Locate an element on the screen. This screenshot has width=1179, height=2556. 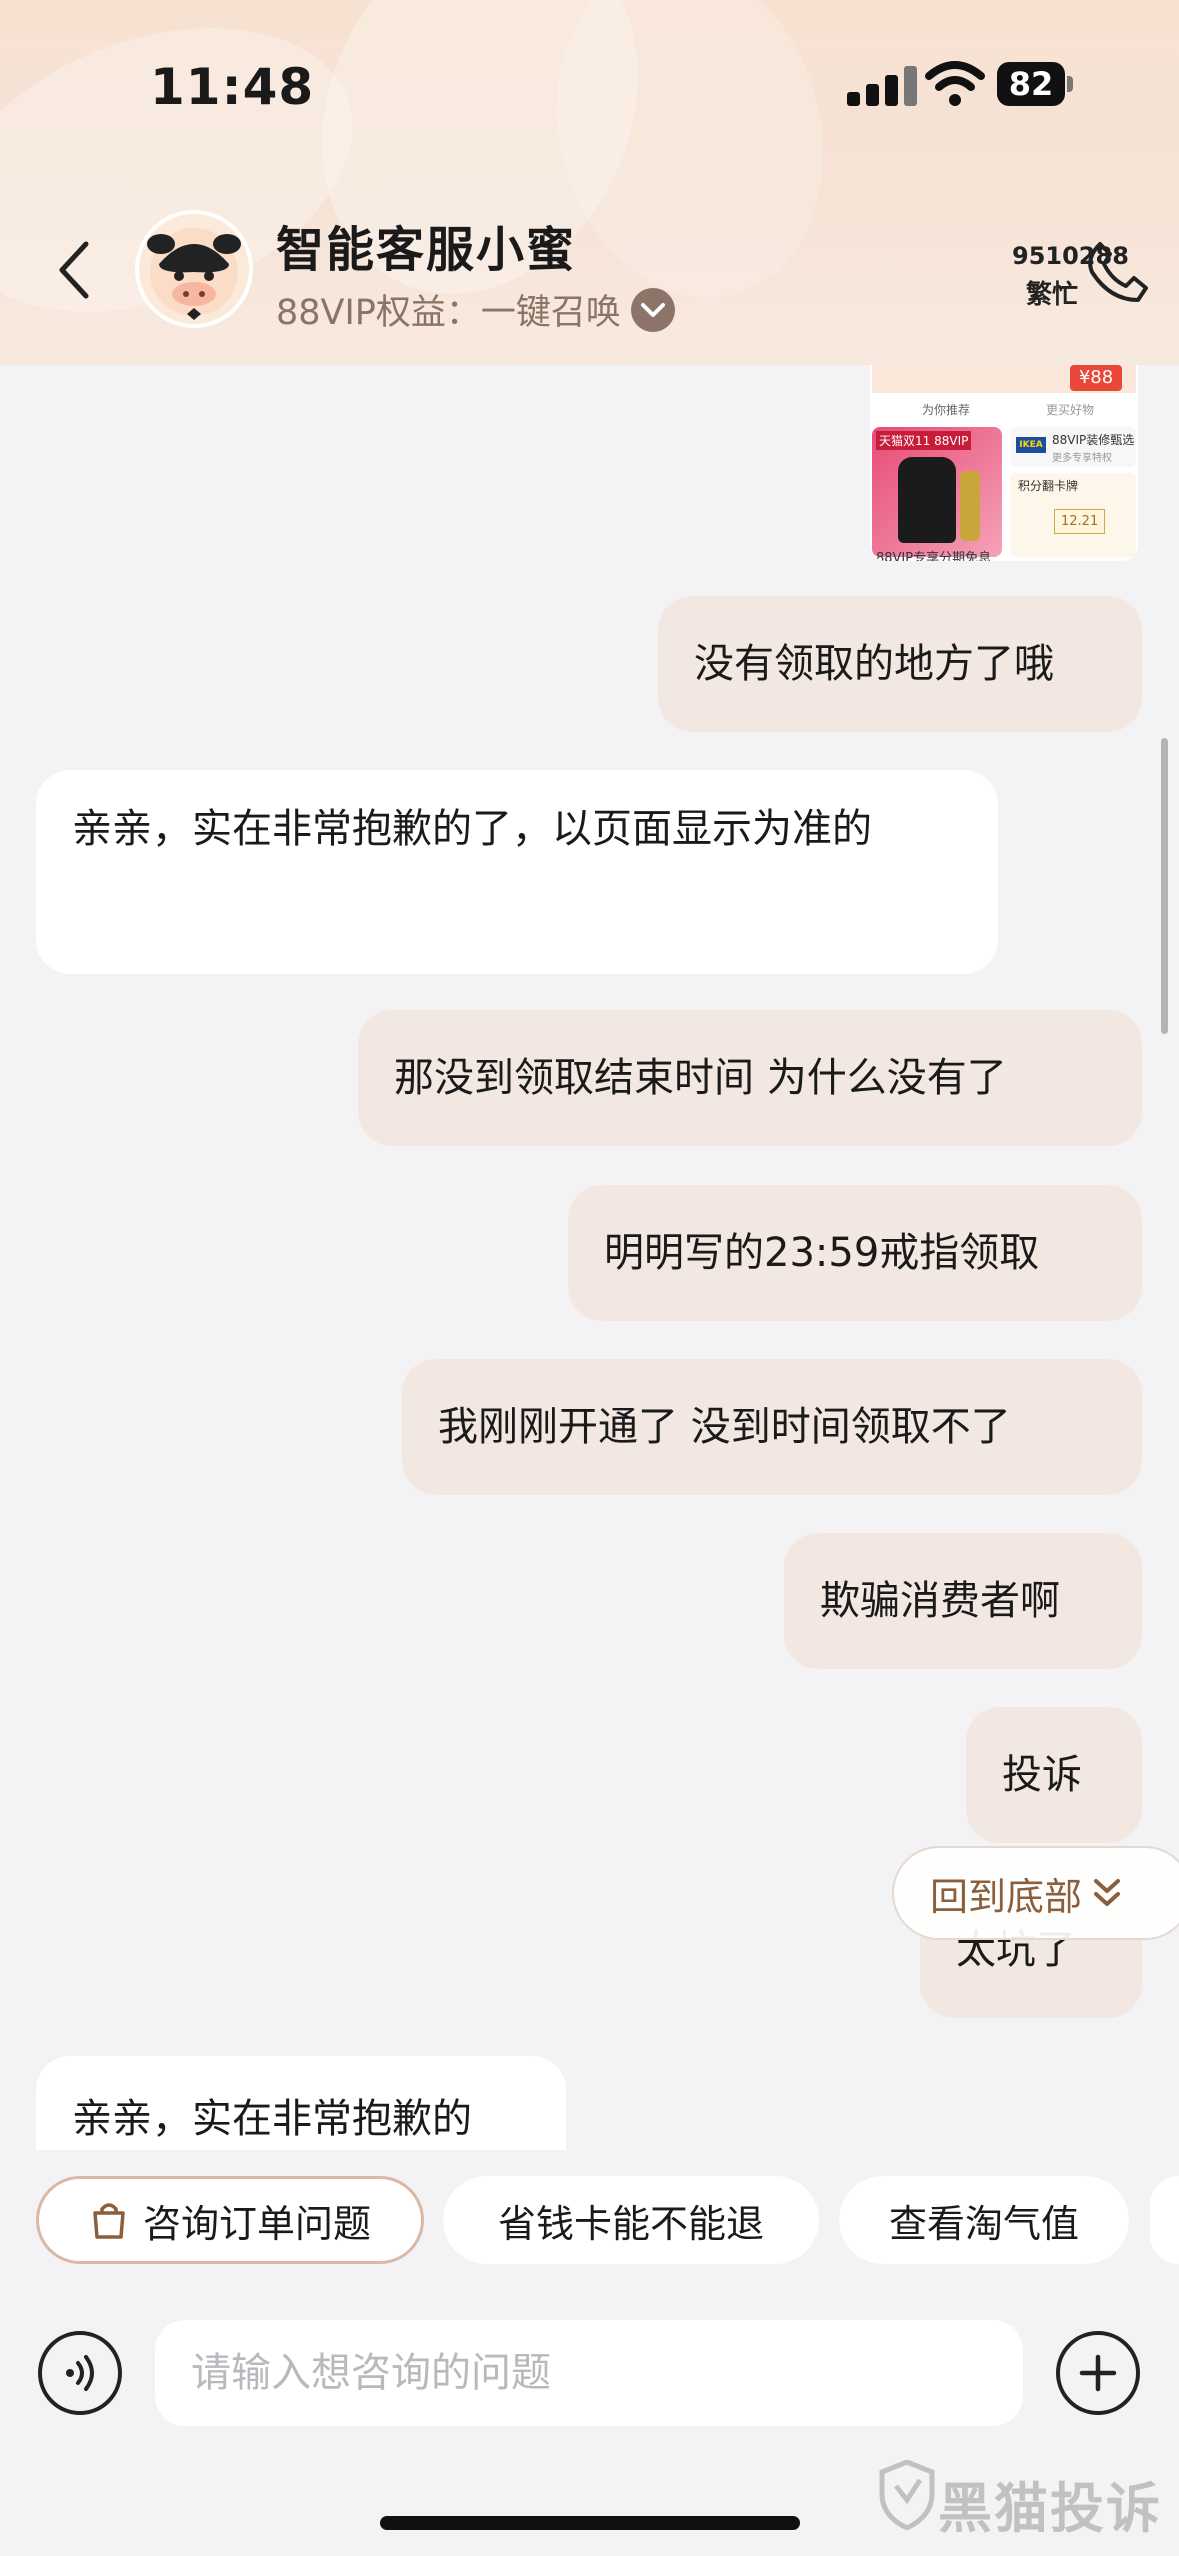
cellular-signal-icon is located at coordinates (883, 86).